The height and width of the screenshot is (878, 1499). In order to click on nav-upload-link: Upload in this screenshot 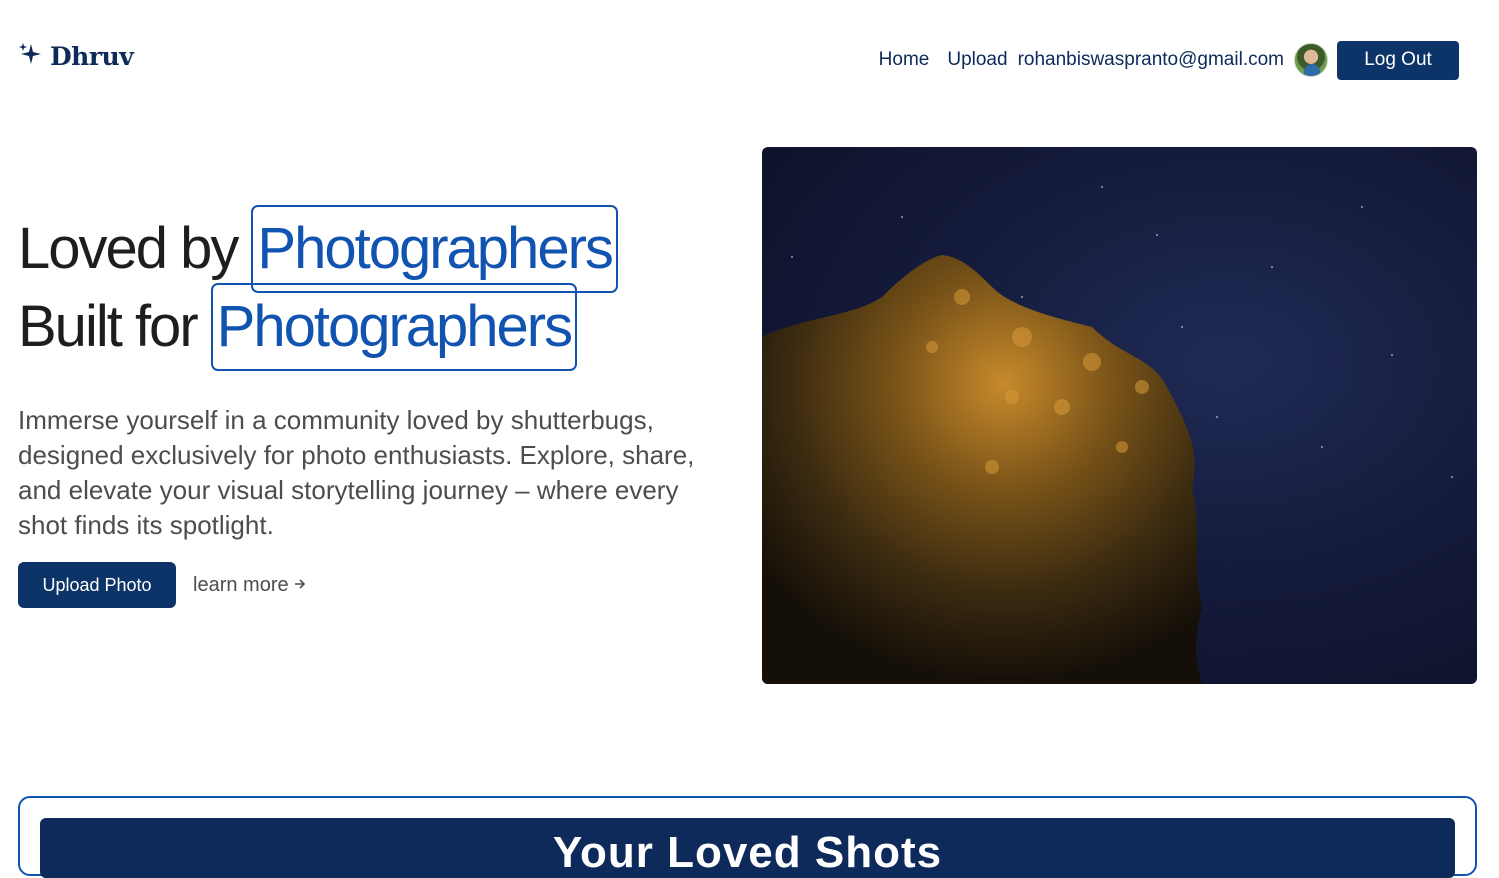, I will do `click(977, 60)`.